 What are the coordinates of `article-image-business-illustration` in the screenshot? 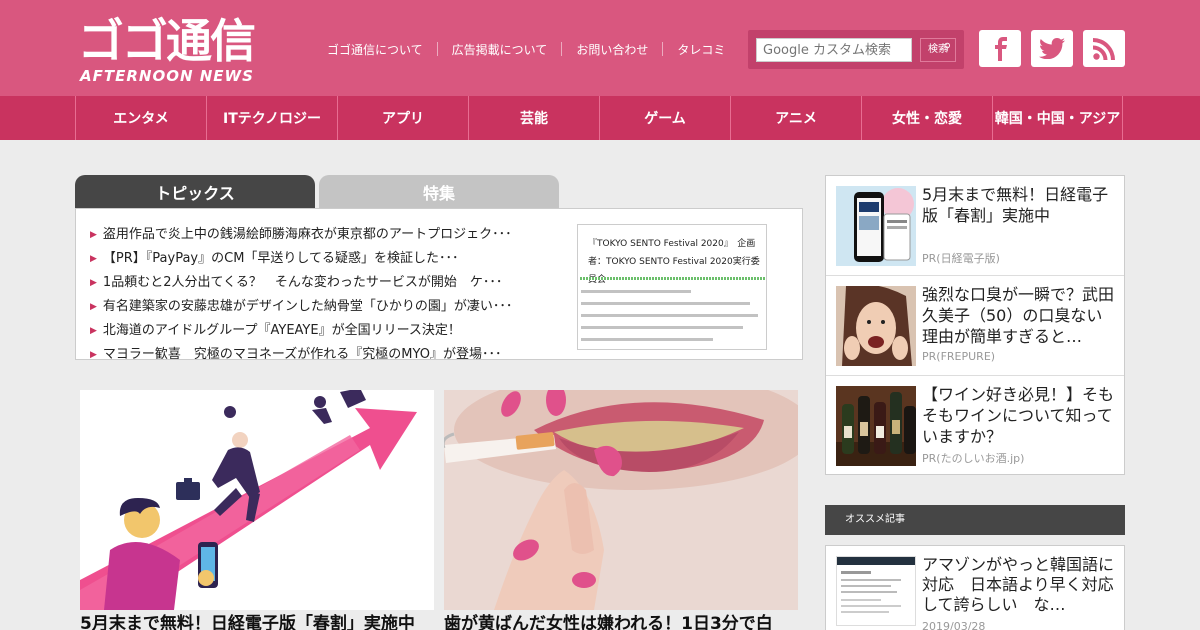 It's located at (257, 500).